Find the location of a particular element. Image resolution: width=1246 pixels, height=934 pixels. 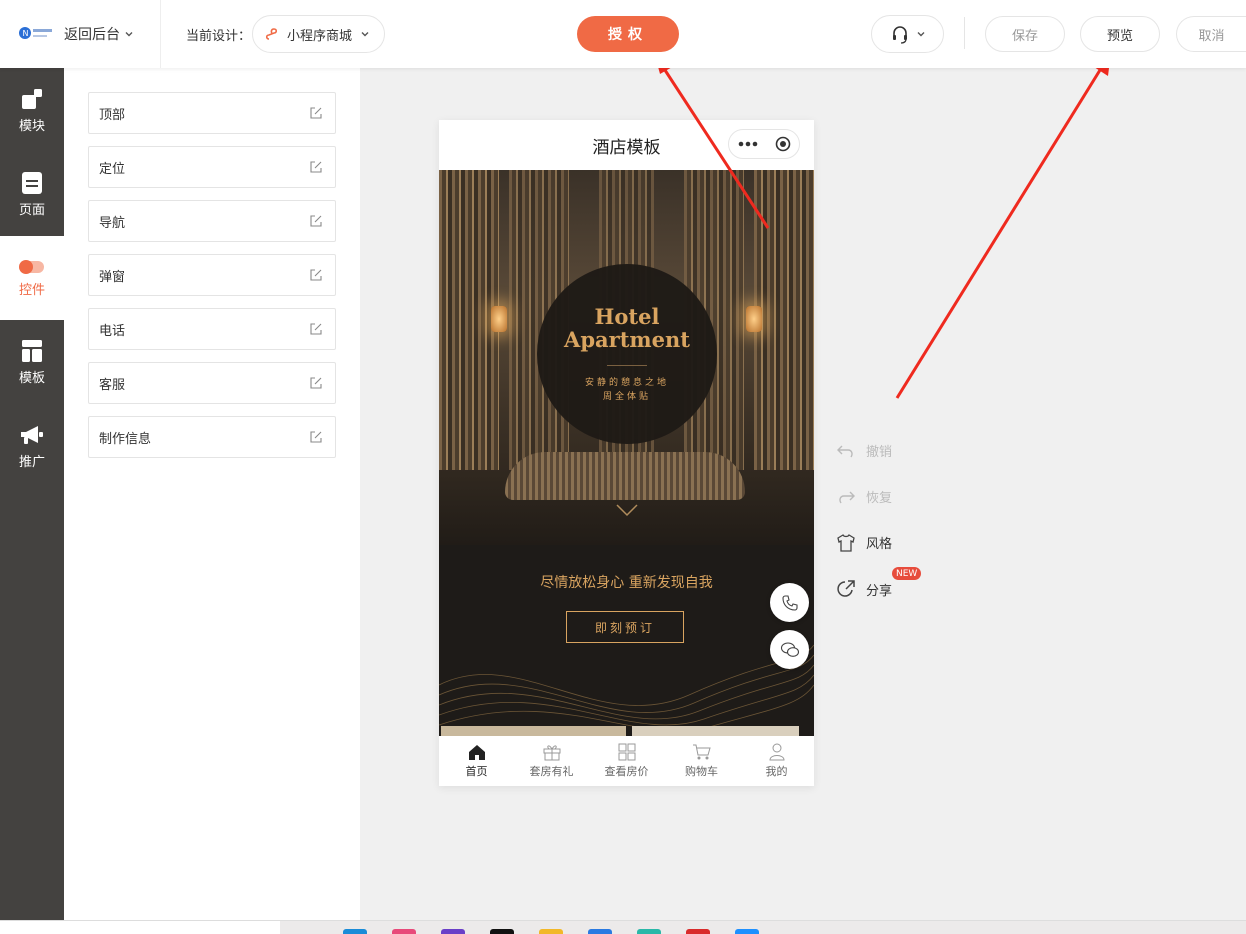

wechat-icon is located at coordinates (789, 649).